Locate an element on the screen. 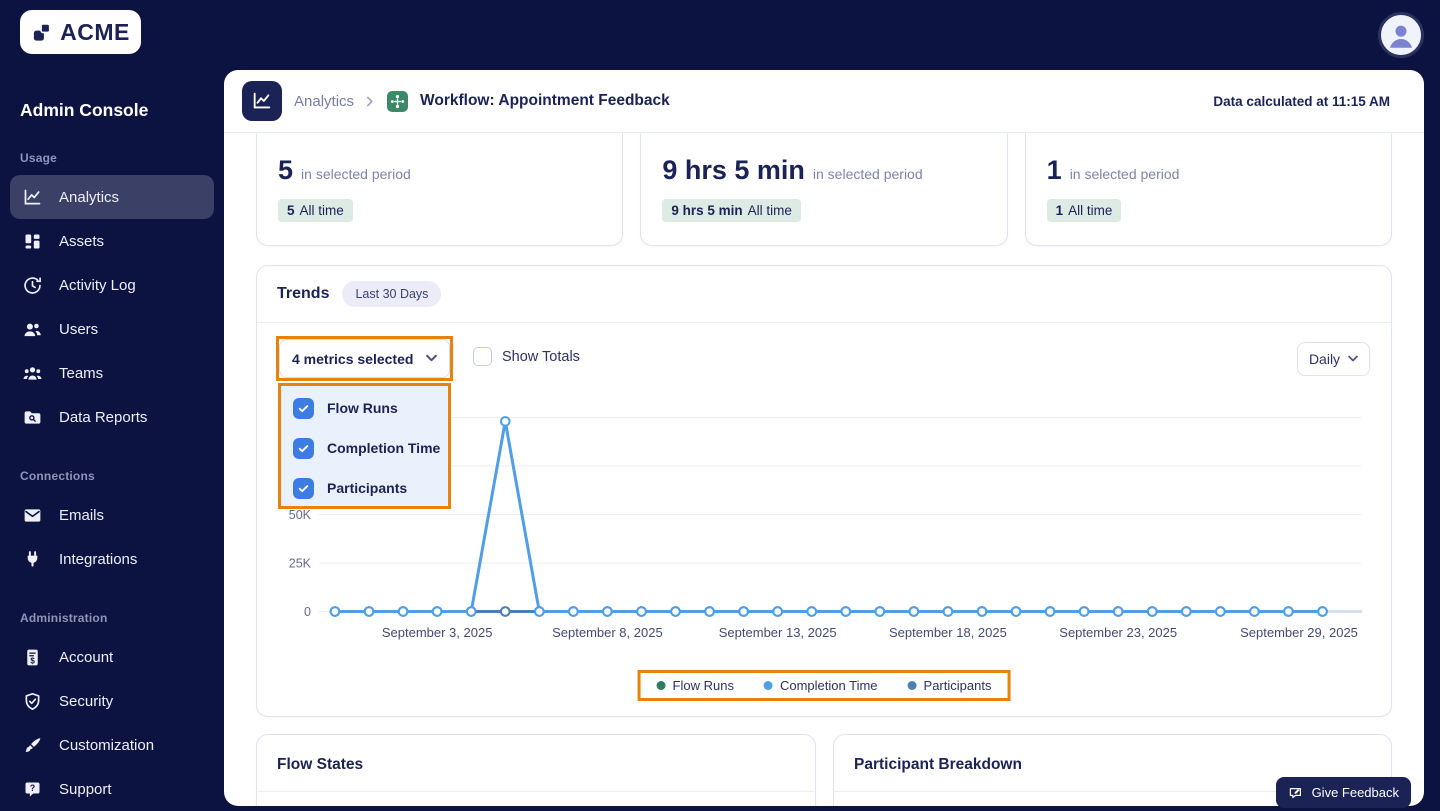  section-label-administration: Administration is located at coordinates (64, 618).